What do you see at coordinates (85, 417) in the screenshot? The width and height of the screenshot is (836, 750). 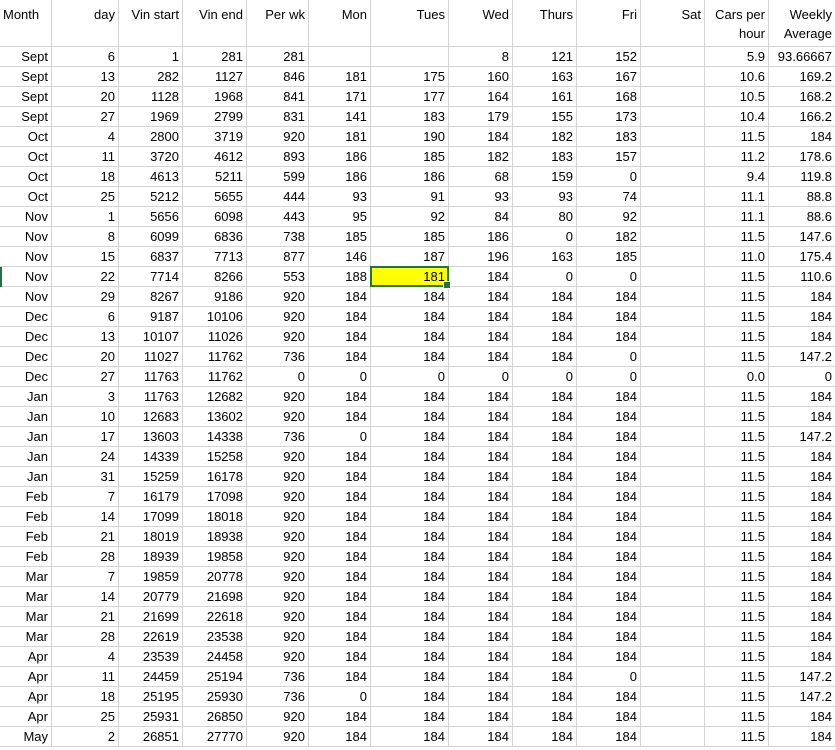 I see `cell-day: 10` at bounding box center [85, 417].